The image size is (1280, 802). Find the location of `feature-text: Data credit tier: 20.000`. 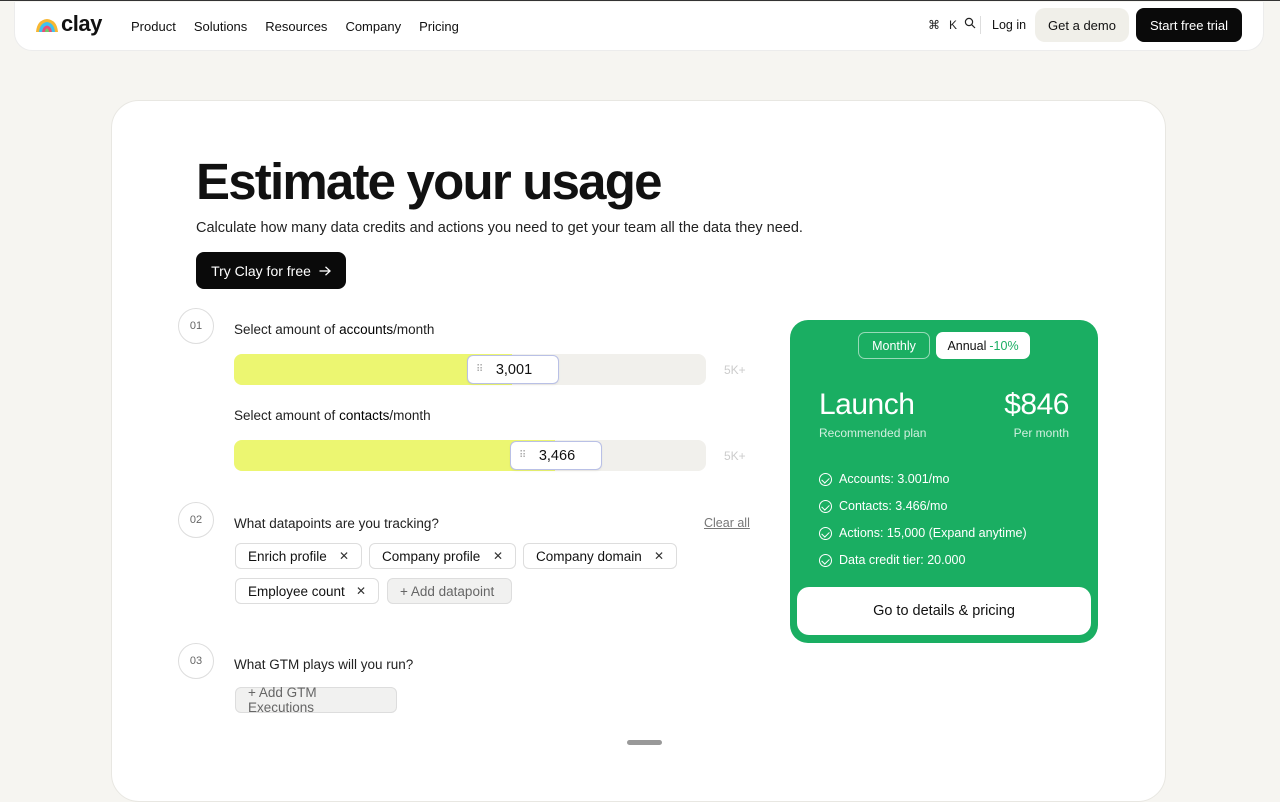

feature-text: Data credit tier: 20.000 is located at coordinates (902, 560).